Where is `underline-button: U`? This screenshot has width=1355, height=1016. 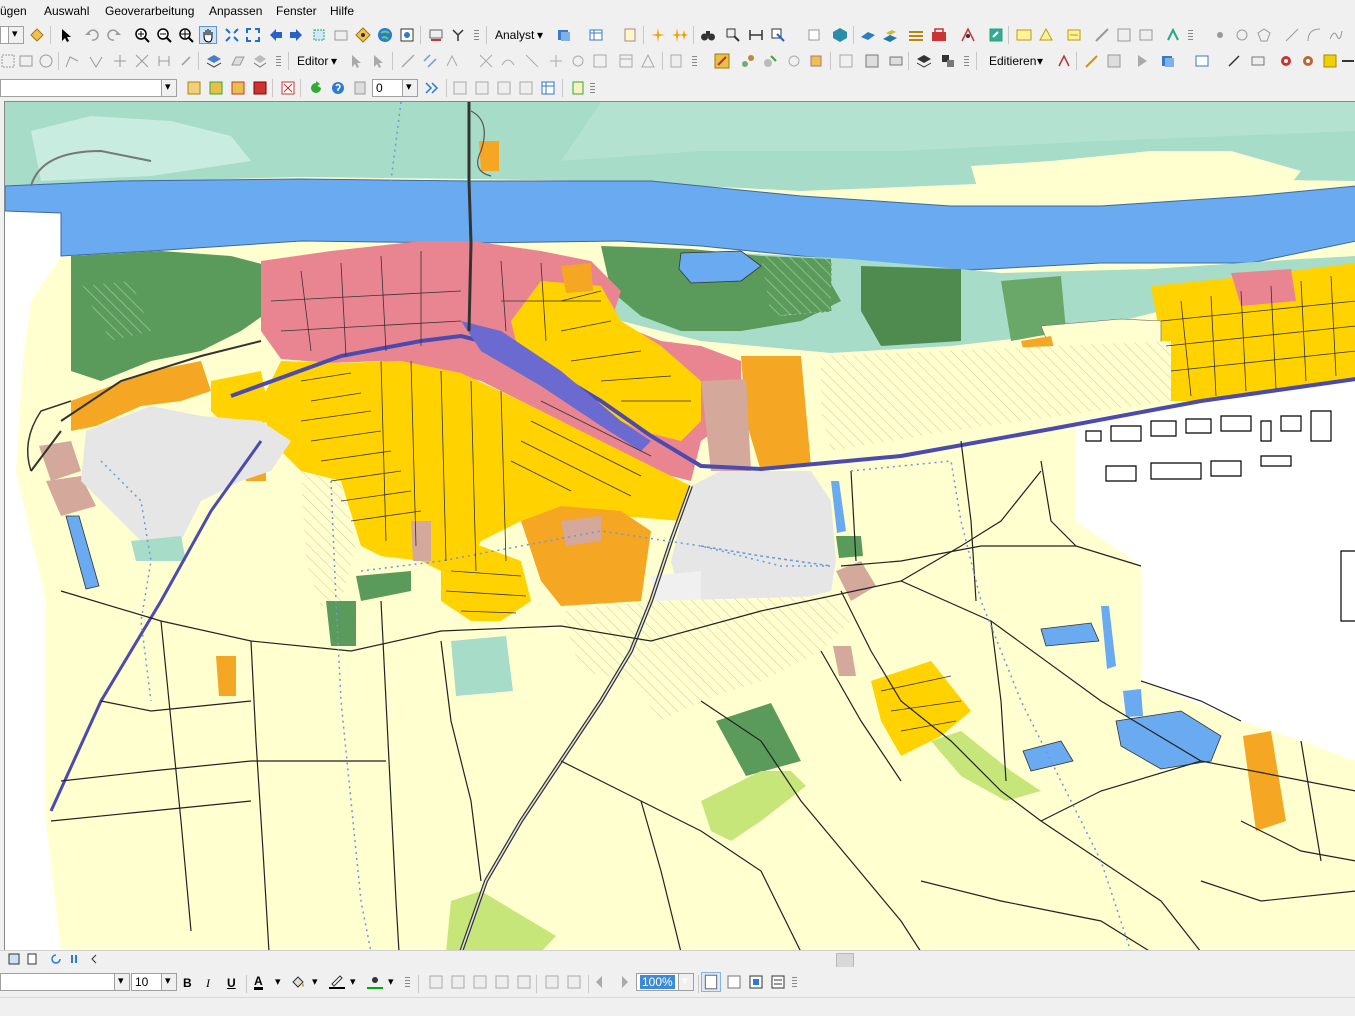
underline-button: U is located at coordinates (231, 983).